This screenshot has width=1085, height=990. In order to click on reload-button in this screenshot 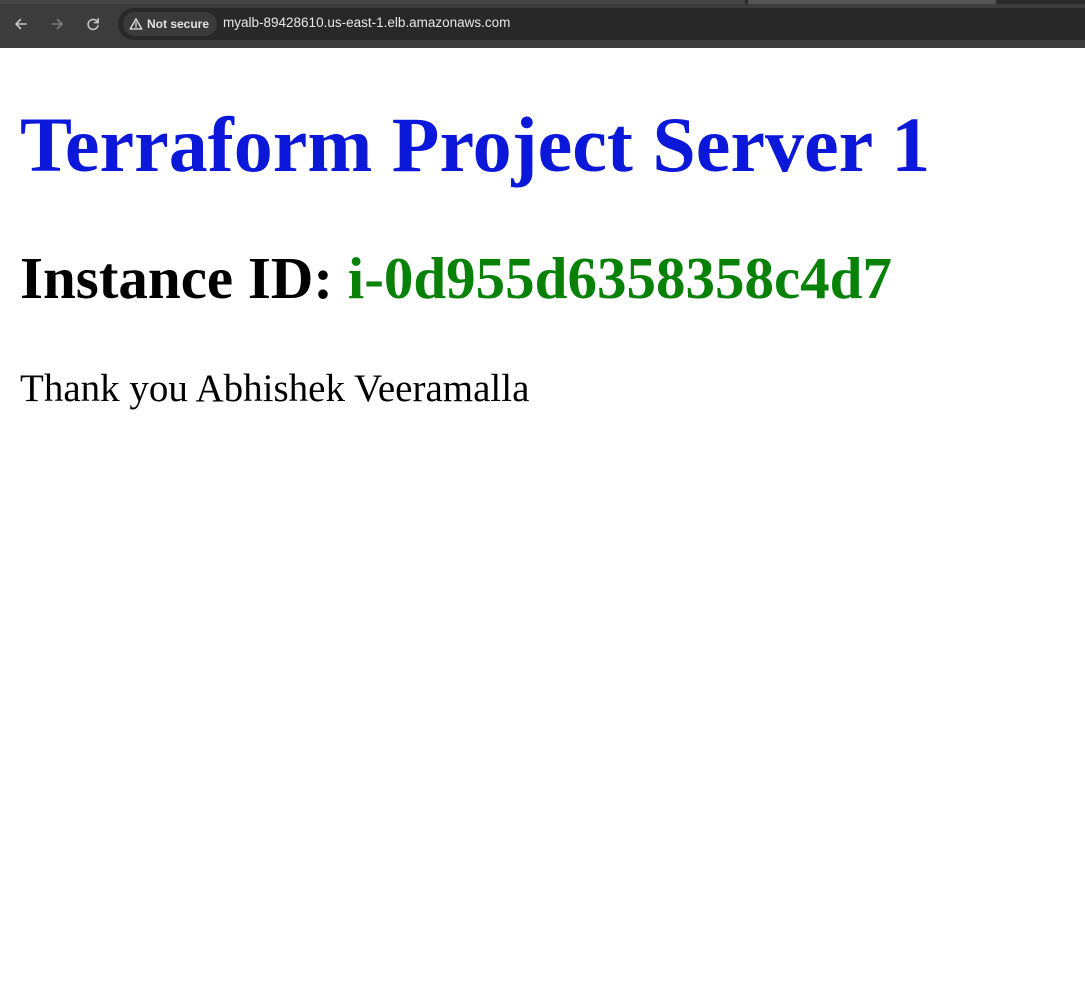, I will do `click(93, 24)`.